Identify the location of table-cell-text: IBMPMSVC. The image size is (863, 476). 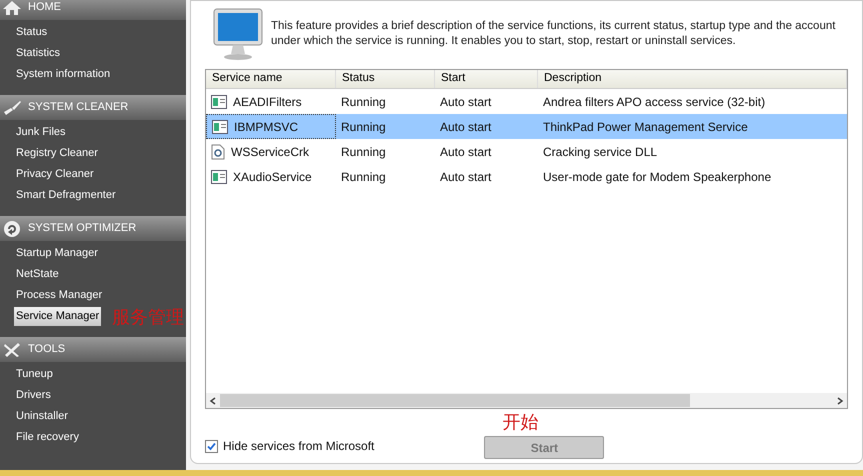
(266, 127).